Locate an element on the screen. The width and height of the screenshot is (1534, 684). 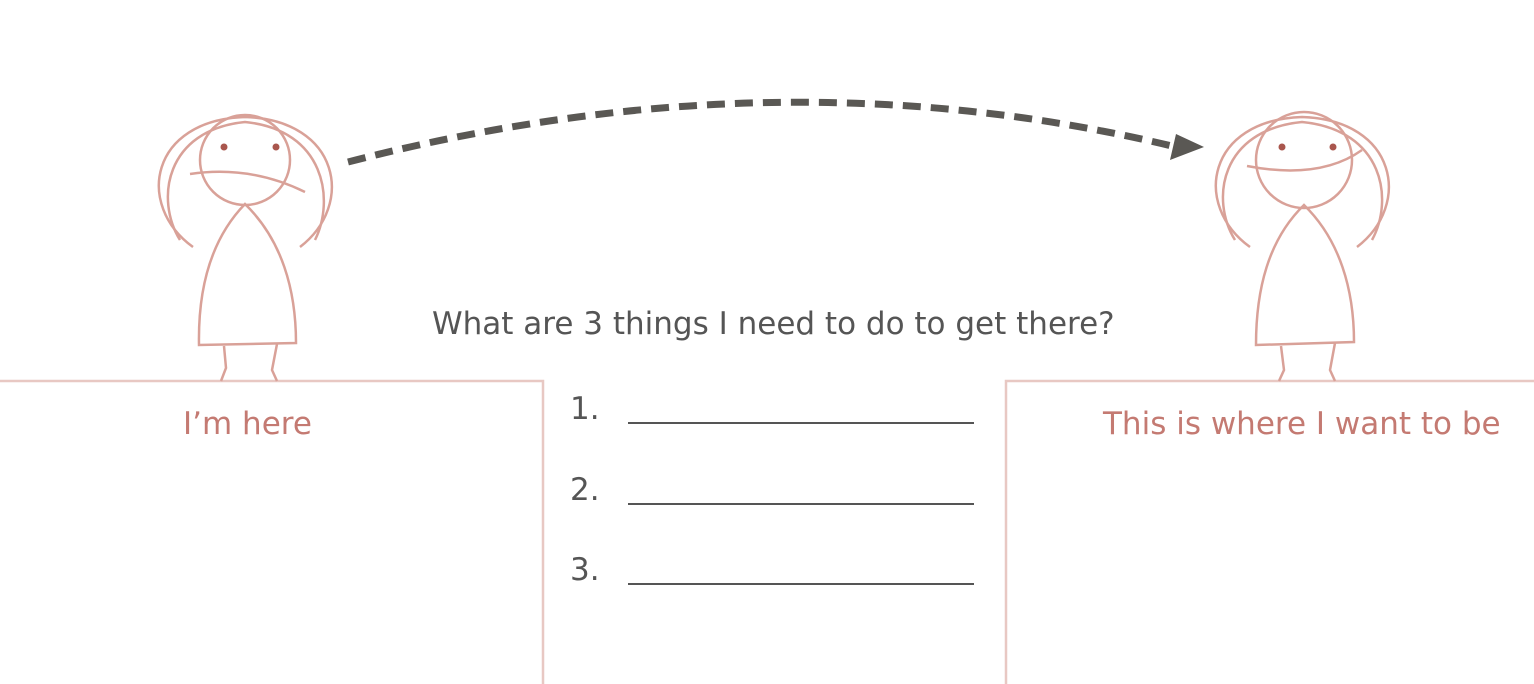
step-number: 1. is located at coordinates (585, 409).